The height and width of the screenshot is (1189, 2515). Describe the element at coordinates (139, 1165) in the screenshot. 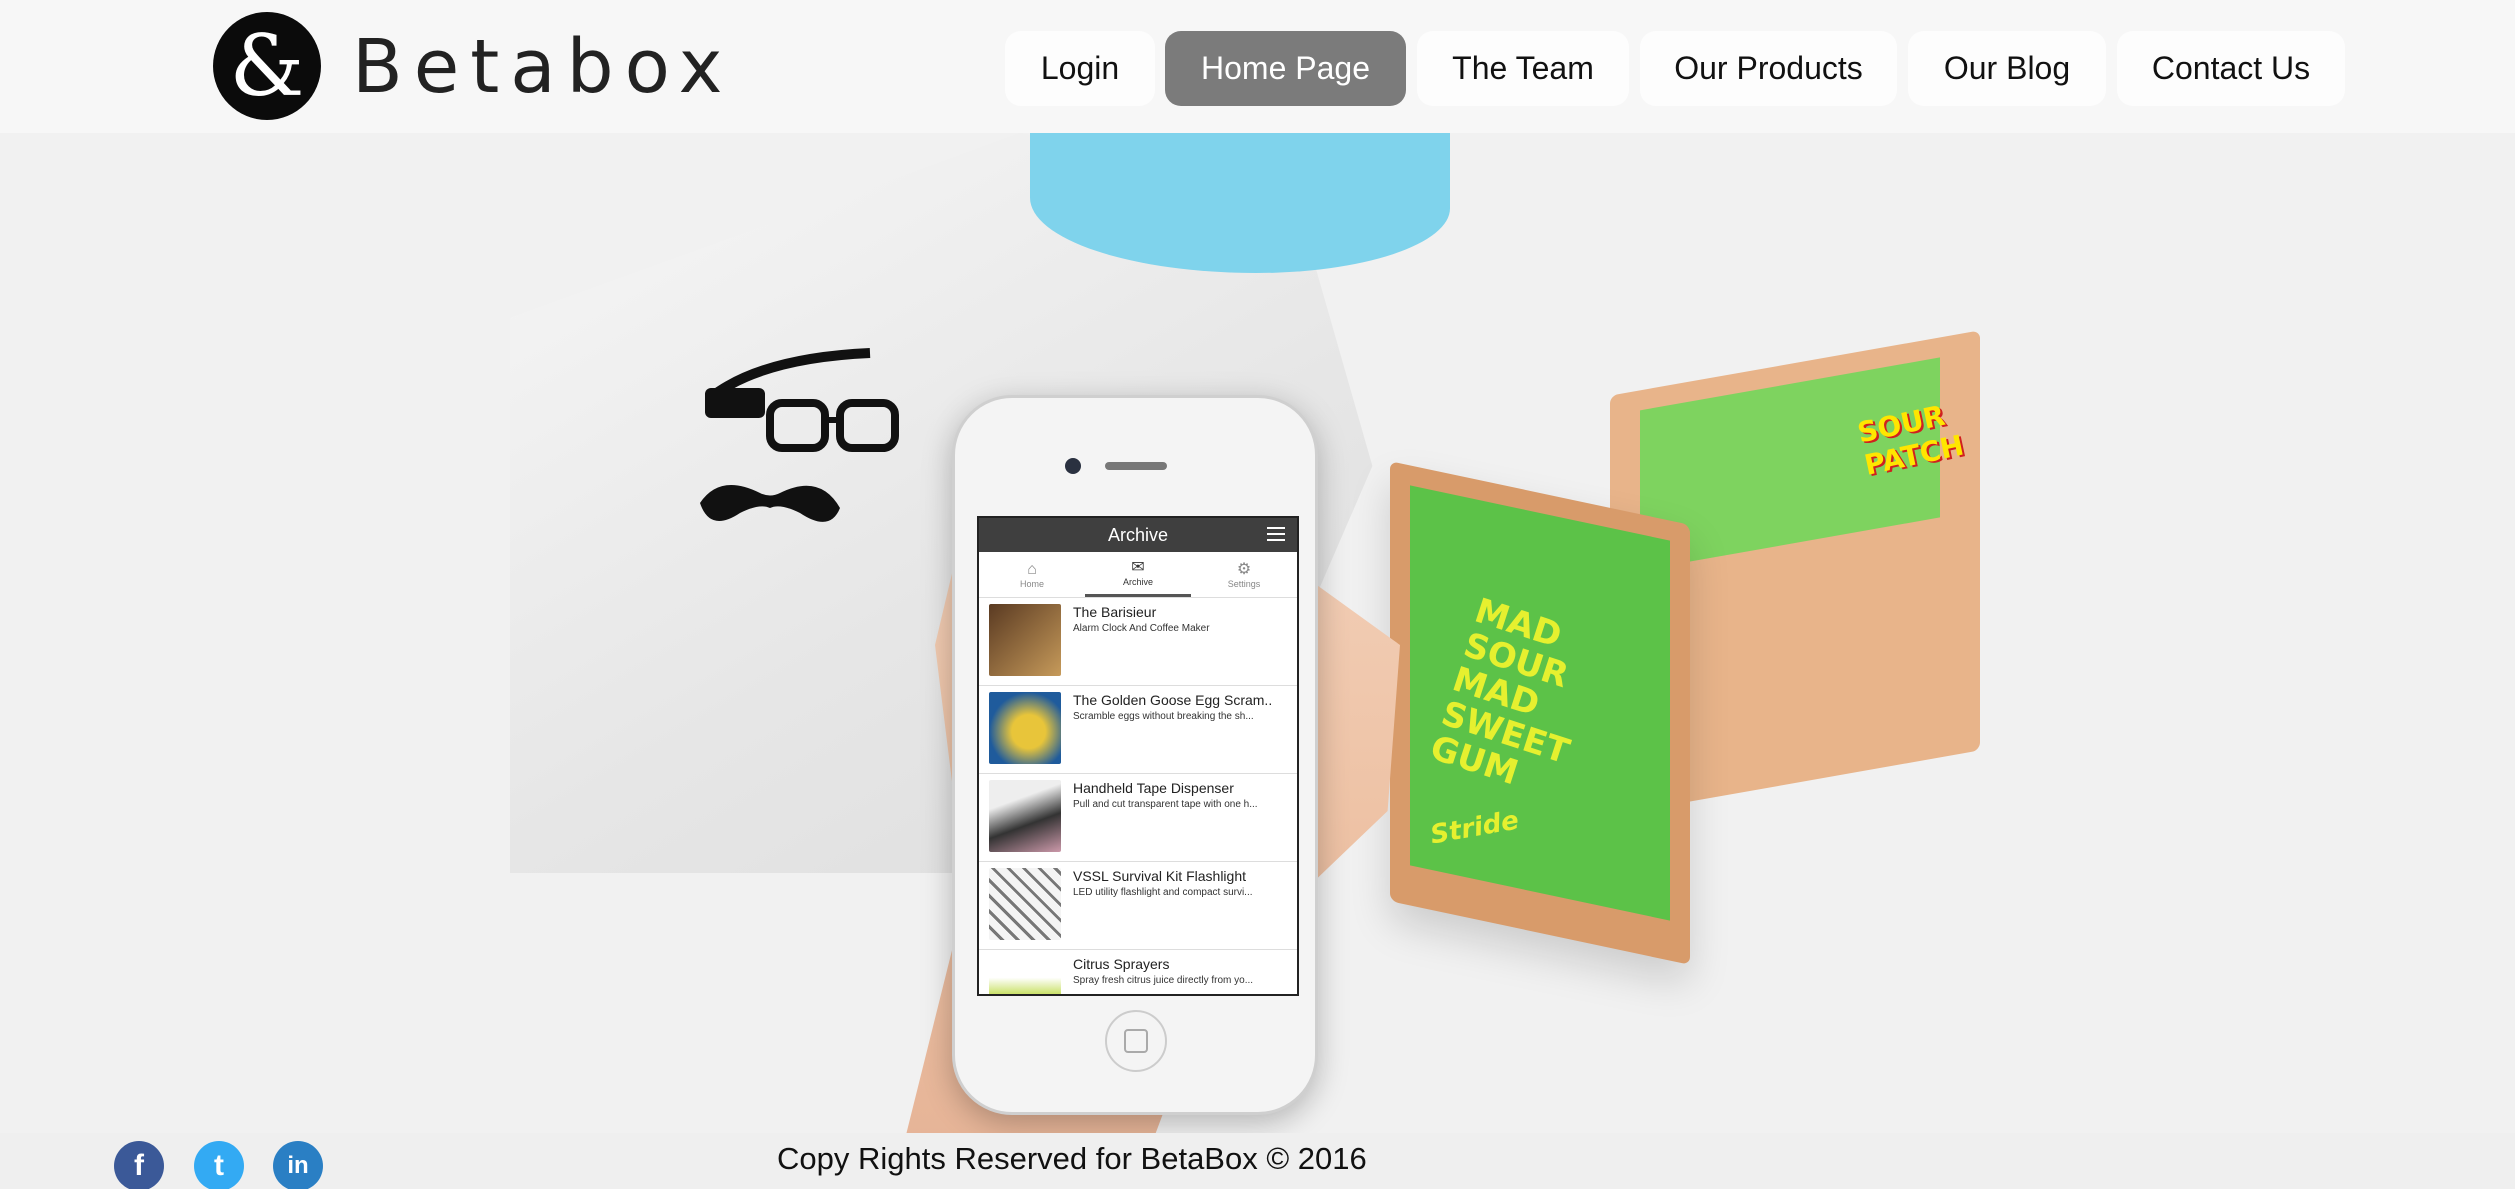

I see `facebook-icon: f` at that location.